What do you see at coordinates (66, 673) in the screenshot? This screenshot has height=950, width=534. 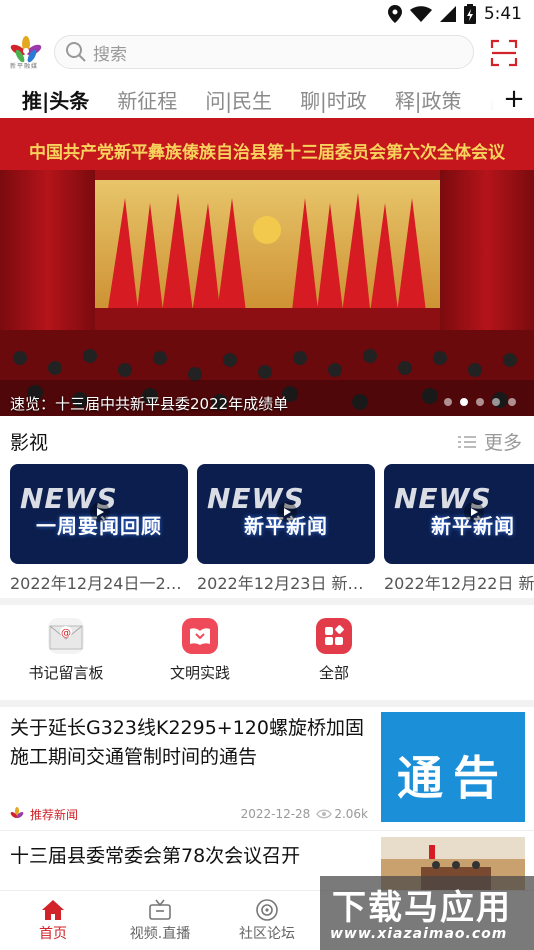 I see `shortcut-label: 书记留言板` at bounding box center [66, 673].